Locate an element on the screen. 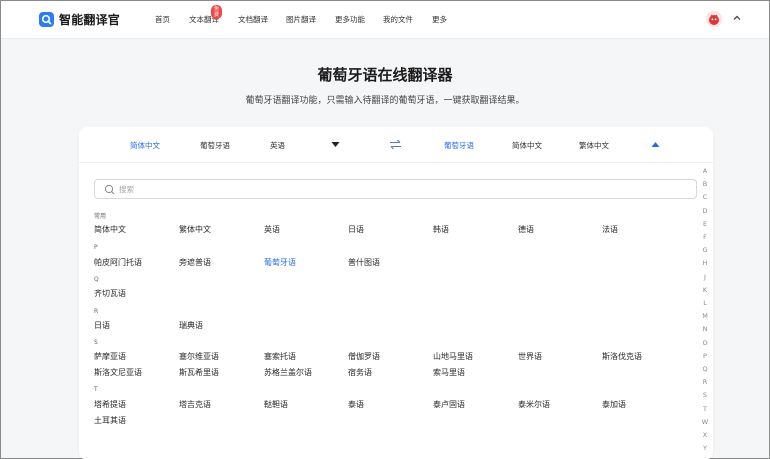  brand-logo-icon is located at coordinates (46, 19).